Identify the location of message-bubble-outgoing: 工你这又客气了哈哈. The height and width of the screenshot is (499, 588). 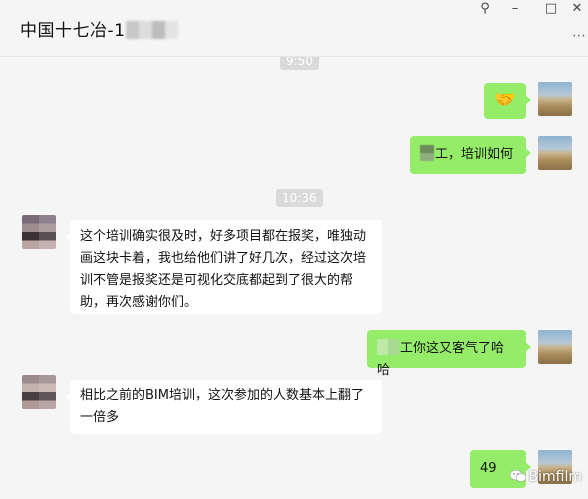
(449, 354).